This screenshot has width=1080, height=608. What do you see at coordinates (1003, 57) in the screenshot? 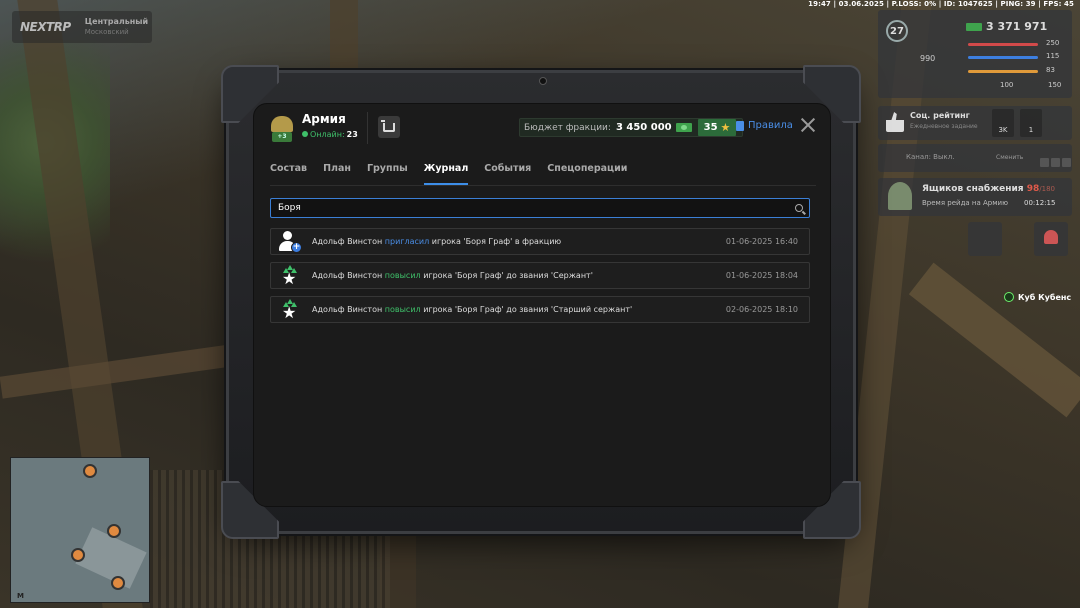
I see `armor-bar` at bounding box center [1003, 57].